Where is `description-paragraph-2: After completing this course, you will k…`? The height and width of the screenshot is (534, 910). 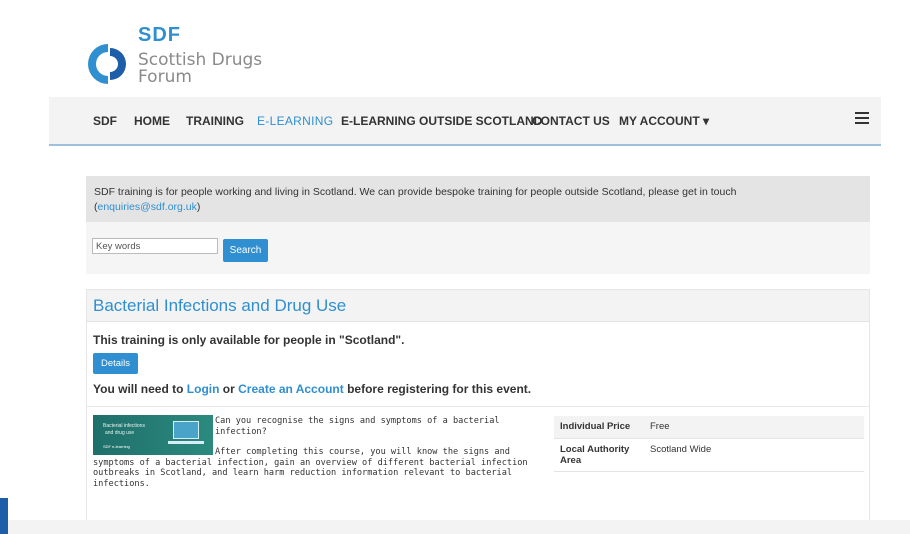 description-paragraph-2: After completing this course, you will k… is located at coordinates (310, 468).